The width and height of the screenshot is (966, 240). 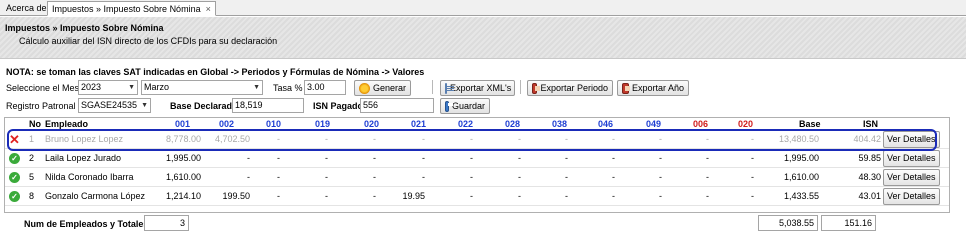 I want to click on totals-label: Num de Empleados y Totales, so click(x=86, y=224).